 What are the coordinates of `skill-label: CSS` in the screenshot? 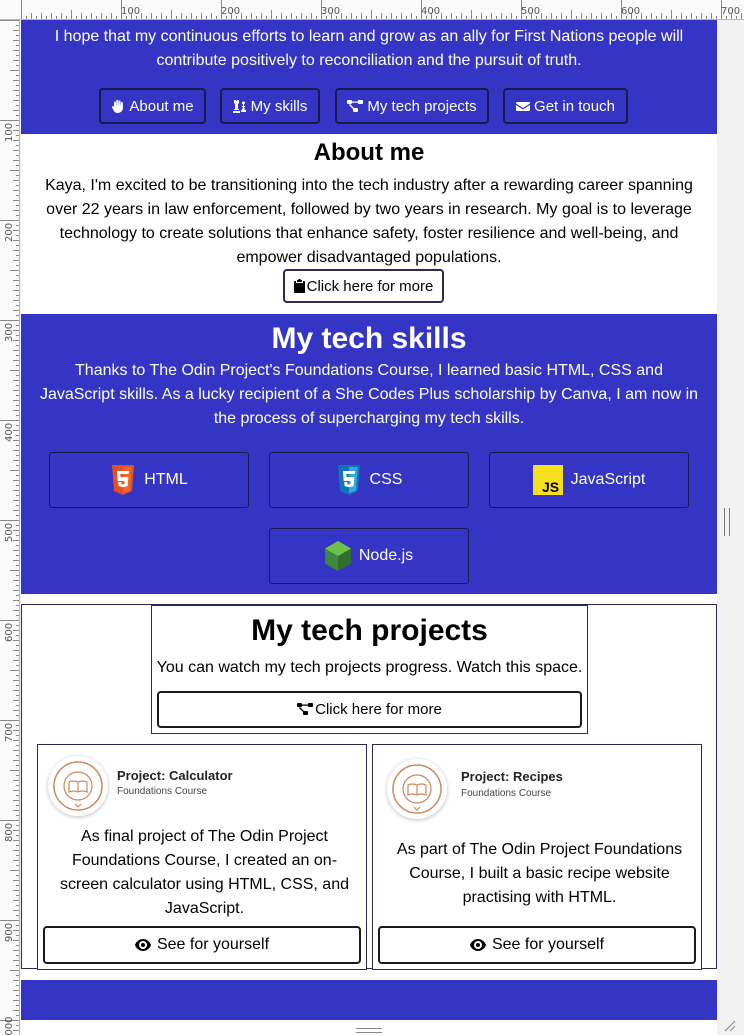 It's located at (386, 479).